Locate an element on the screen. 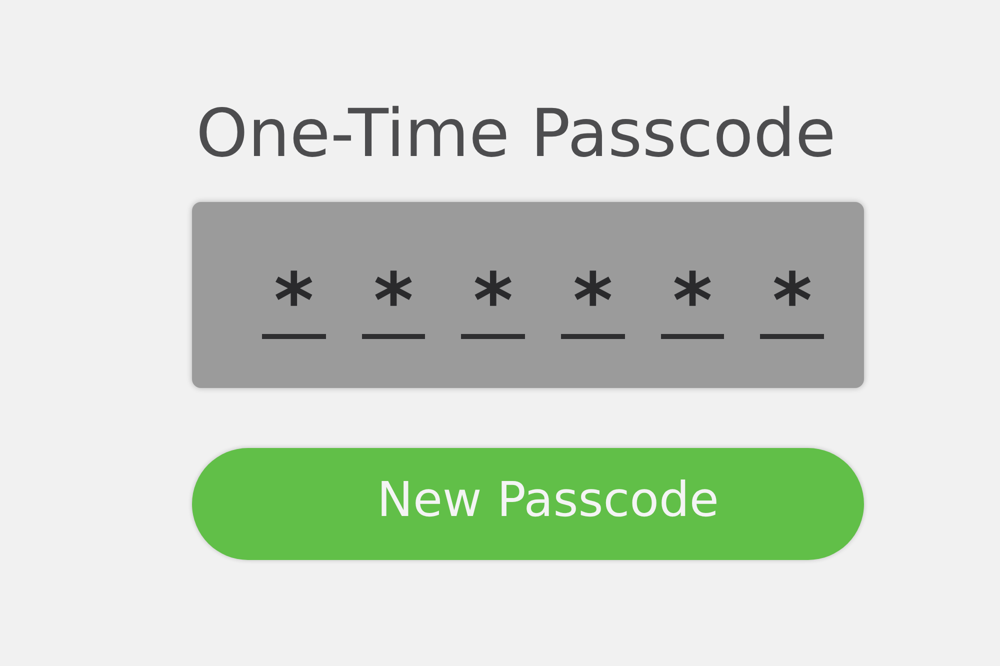  page-title: One-Time Passcode is located at coordinates (516, 134).